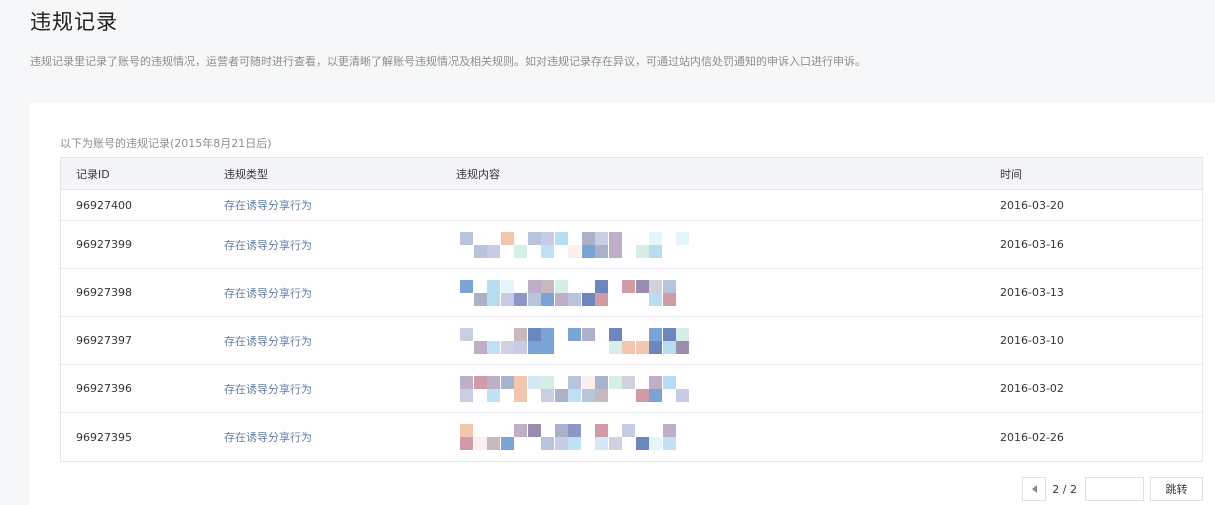  Describe the element at coordinates (104, 205) in the screenshot. I see `record-id: 96927400` at that location.